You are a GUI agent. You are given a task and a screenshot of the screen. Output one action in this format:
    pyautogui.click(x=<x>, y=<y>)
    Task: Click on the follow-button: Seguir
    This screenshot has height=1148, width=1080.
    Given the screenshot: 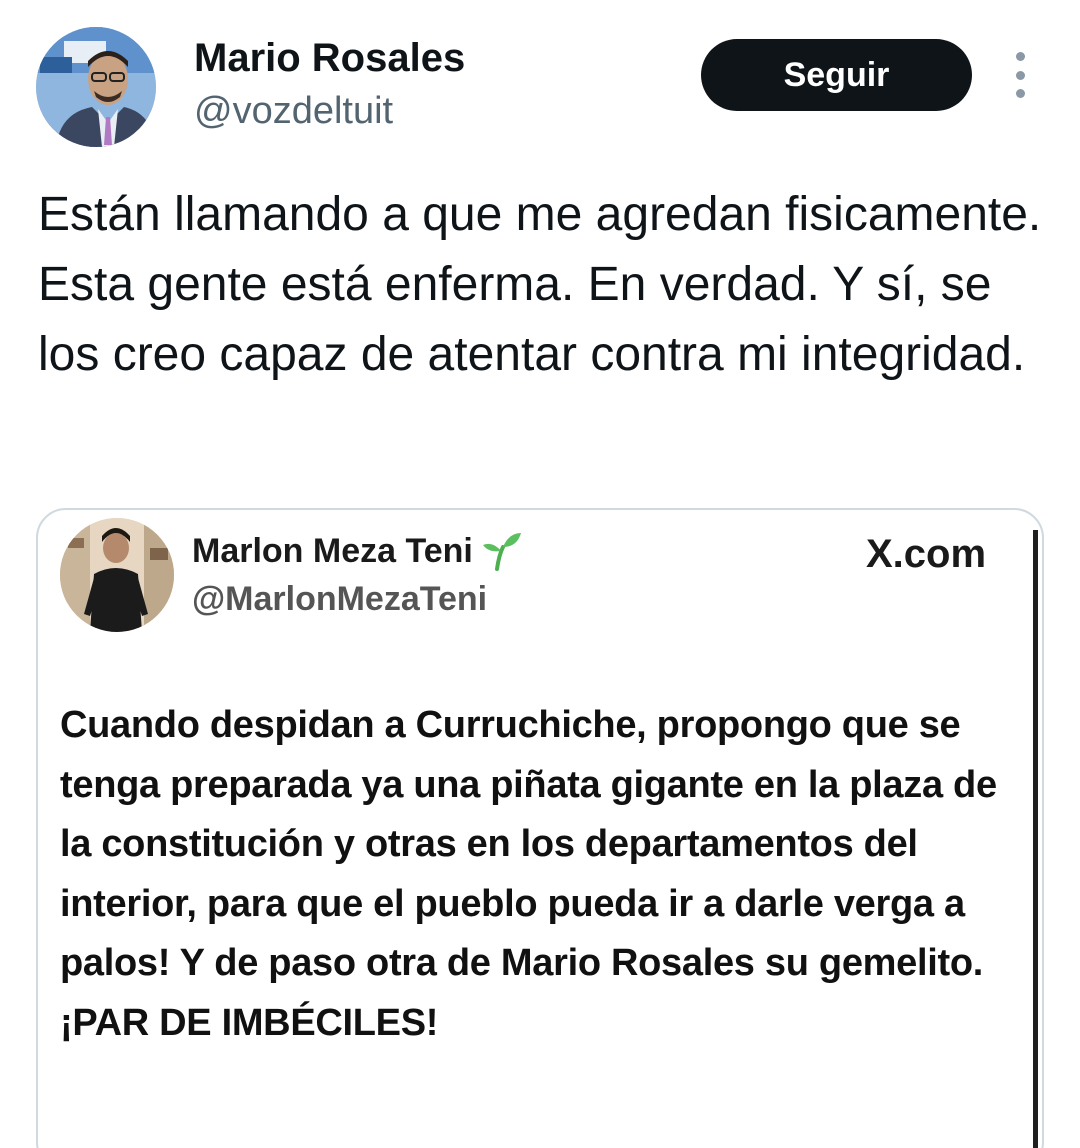 What is the action you would take?
    pyautogui.click(x=836, y=75)
    